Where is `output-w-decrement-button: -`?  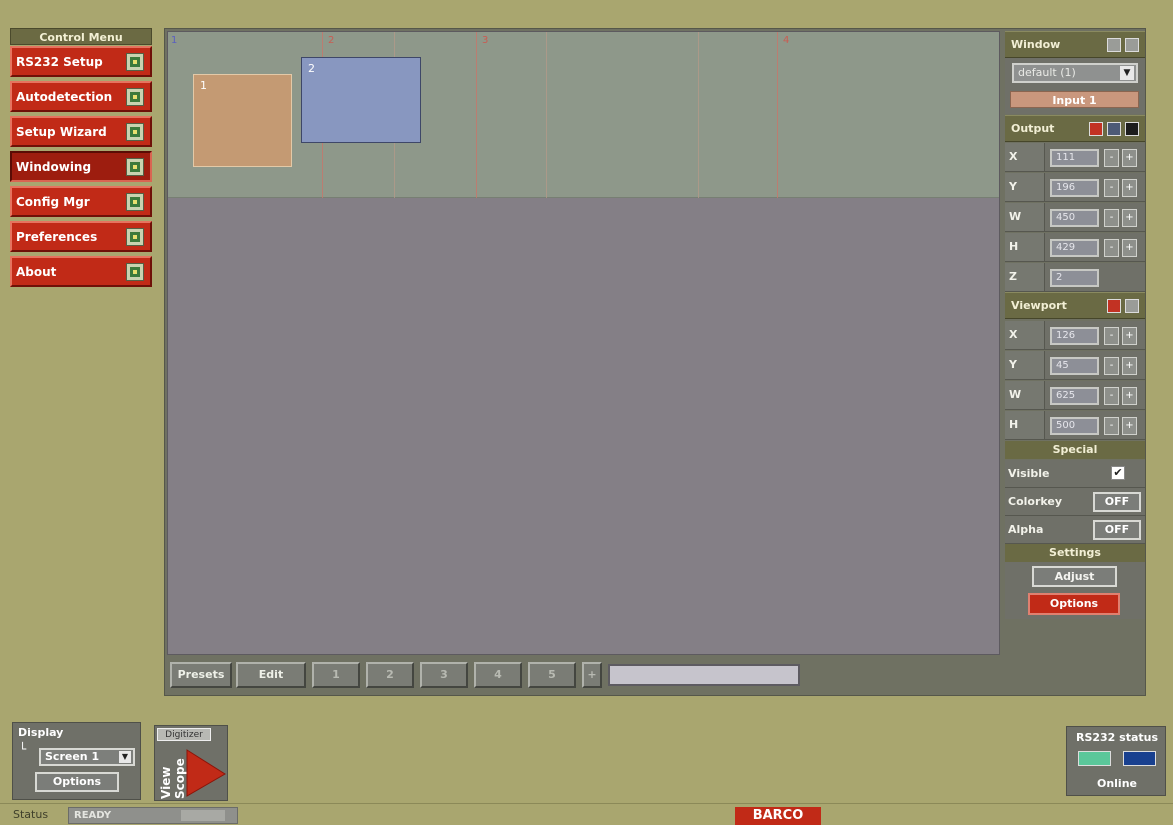
output-w-decrement-button: - is located at coordinates (1111, 218).